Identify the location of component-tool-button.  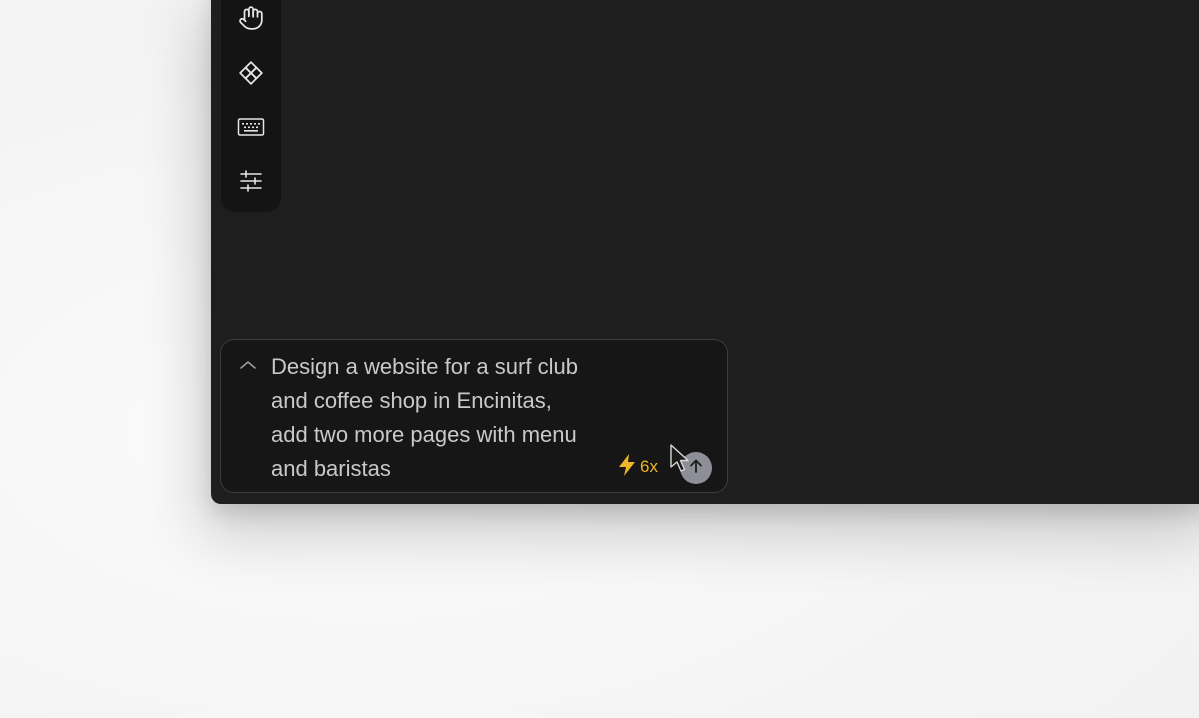
(251, 73).